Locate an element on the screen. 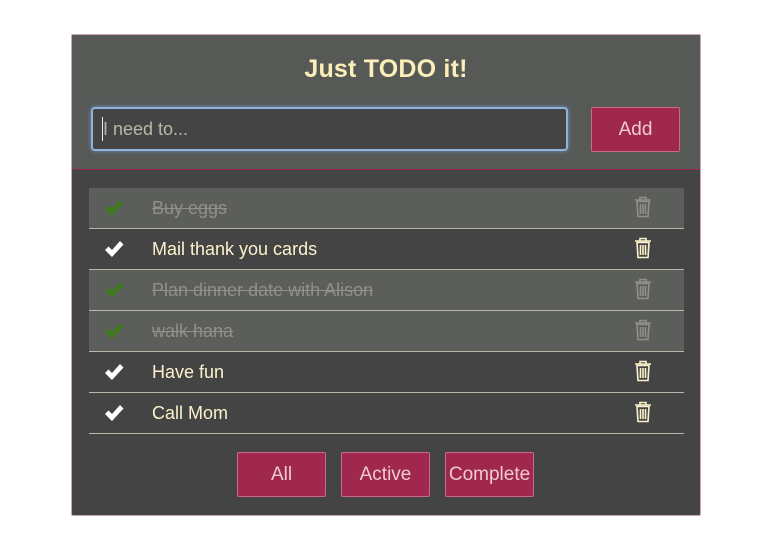 The image size is (773, 557). todo-item: Plan dinner date with Alison is located at coordinates (386, 290).